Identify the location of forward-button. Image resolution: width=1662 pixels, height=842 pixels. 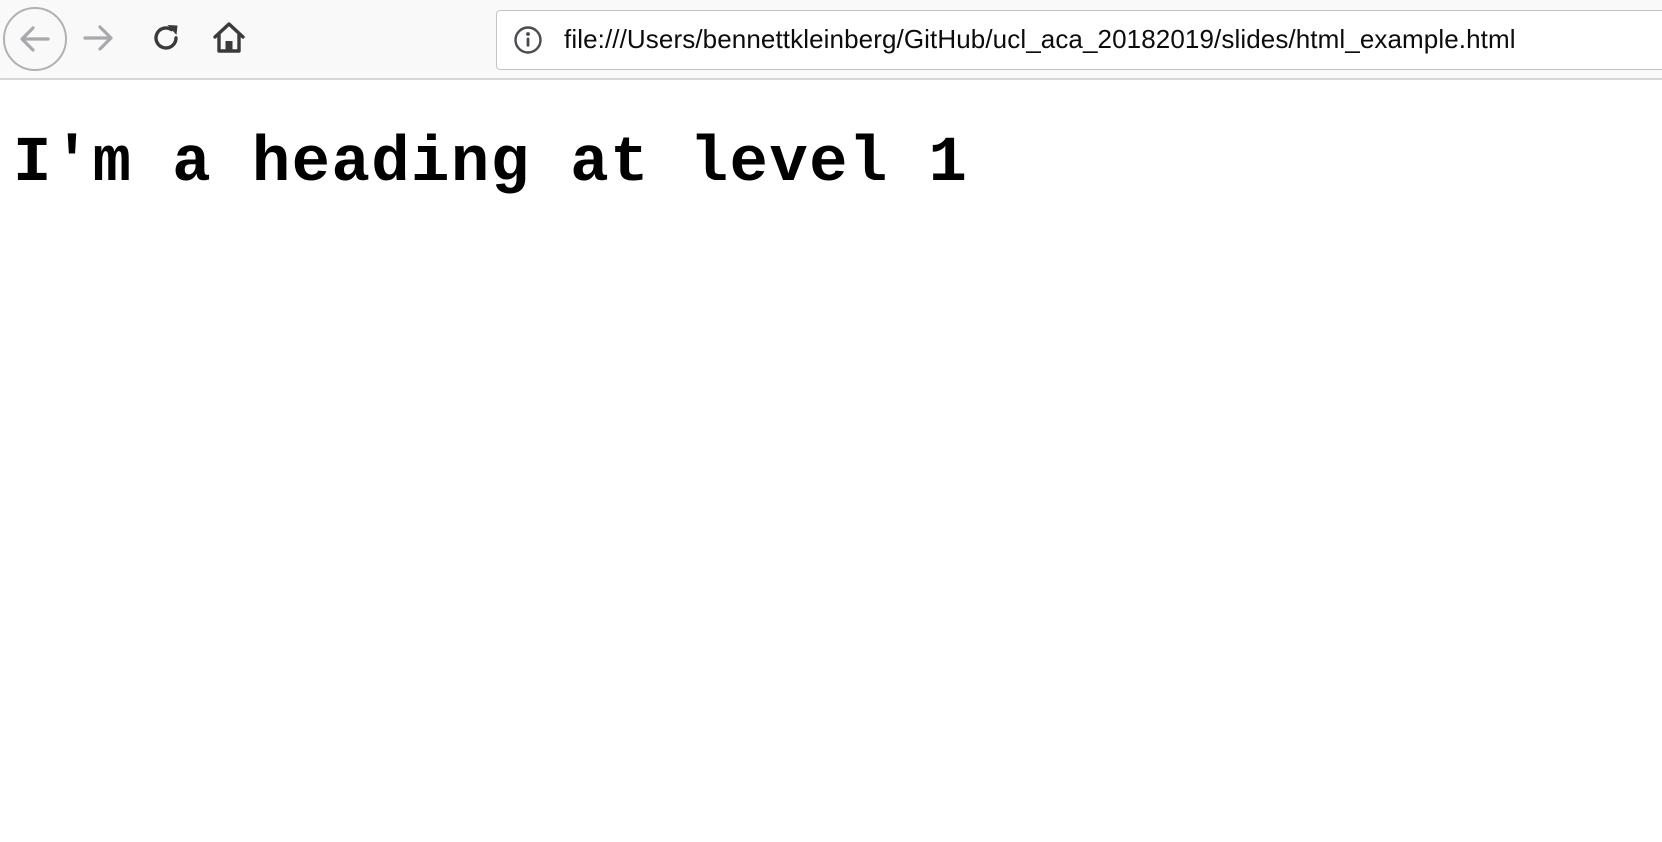
(98, 38).